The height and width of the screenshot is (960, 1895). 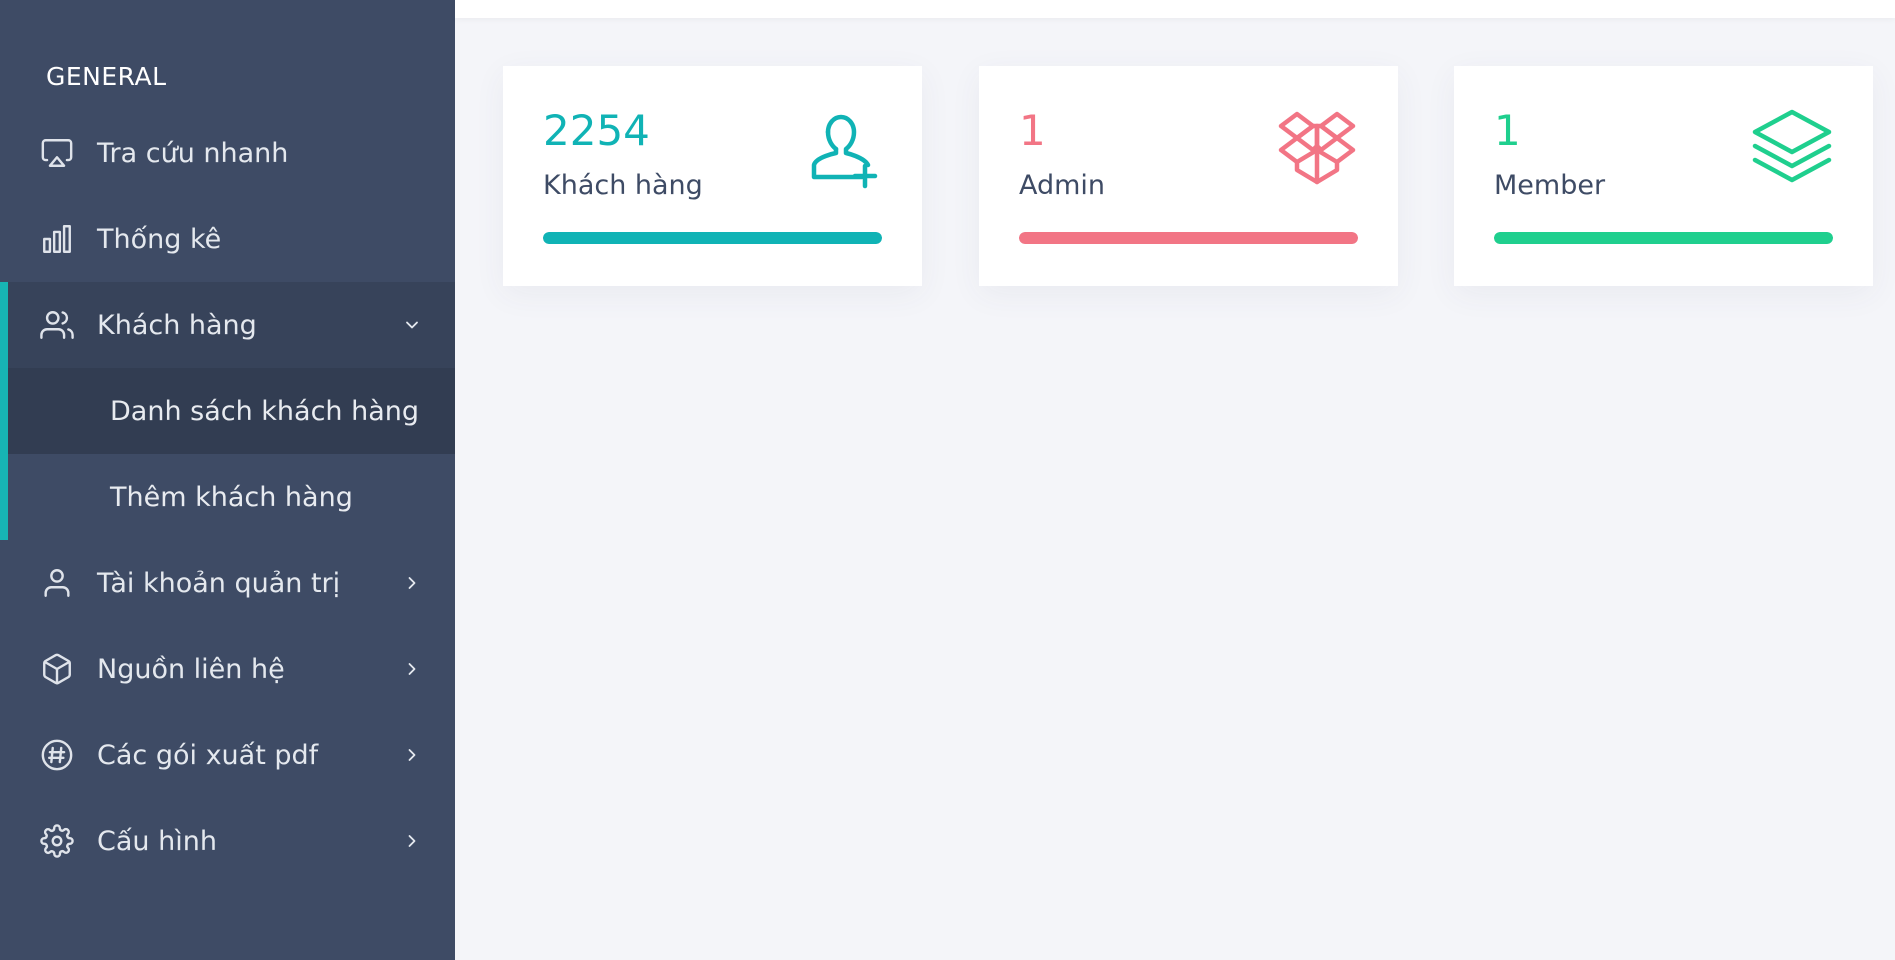 I want to click on stat-label: Admin, so click(x=1062, y=185).